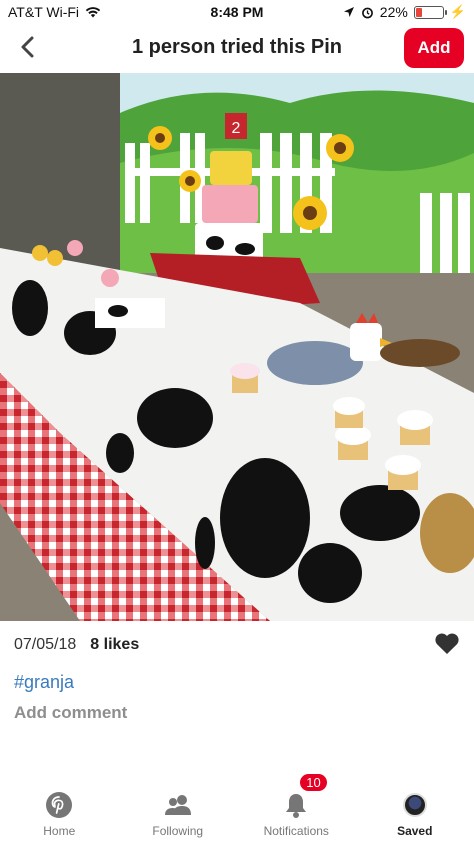 This screenshot has width=474, height=842. What do you see at coordinates (296, 831) in the screenshot?
I see `tab-label: Notifications` at bounding box center [296, 831].